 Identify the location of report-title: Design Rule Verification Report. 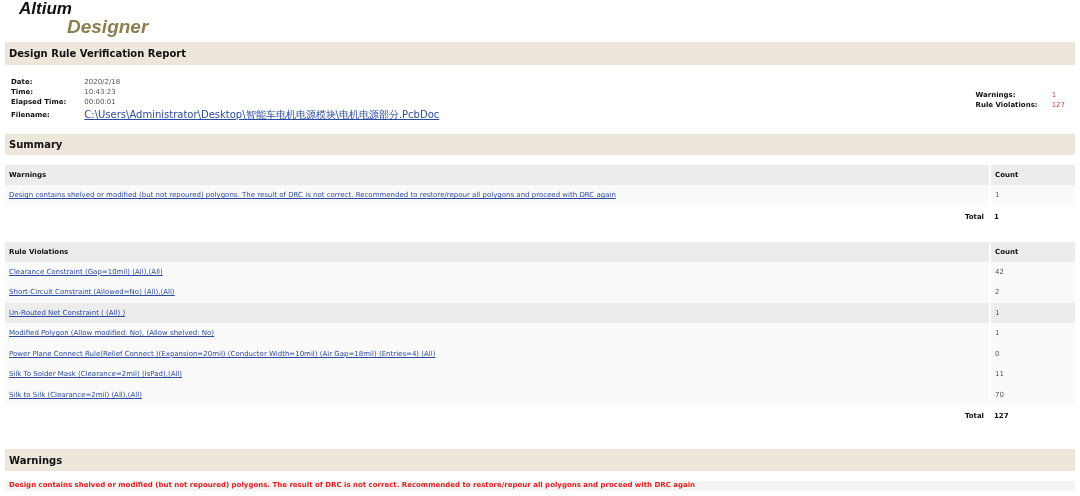
(540, 53).